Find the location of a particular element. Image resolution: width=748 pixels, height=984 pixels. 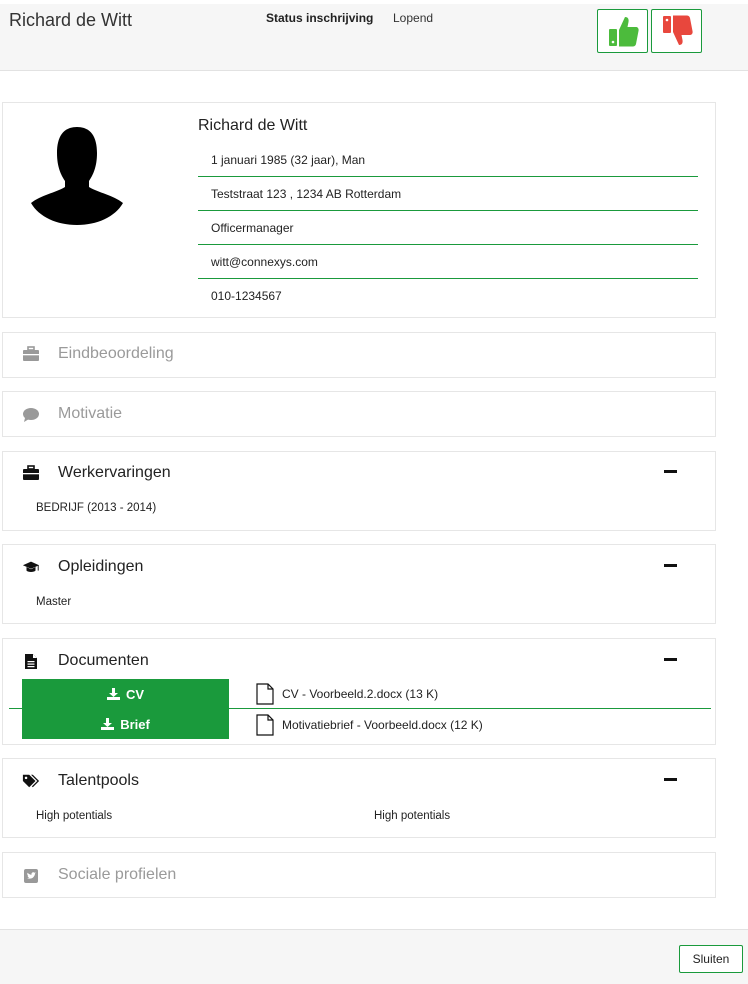

section-title: Documenten is located at coordinates (103, 660).